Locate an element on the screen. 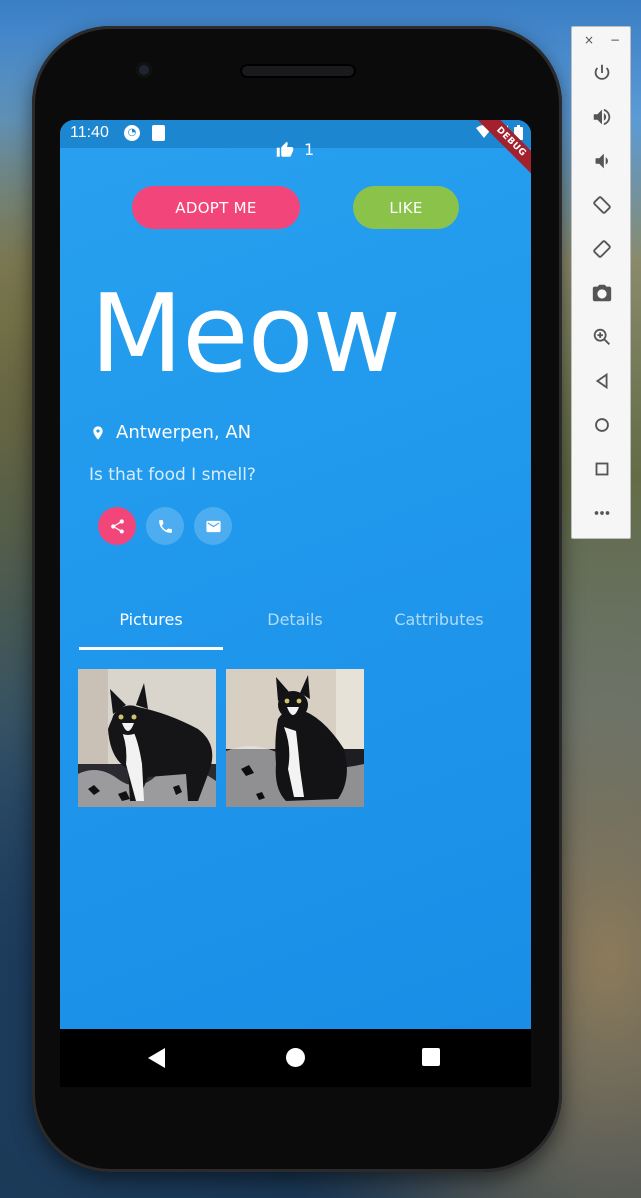  emulator-back-button is located at coordinates (602, 381).